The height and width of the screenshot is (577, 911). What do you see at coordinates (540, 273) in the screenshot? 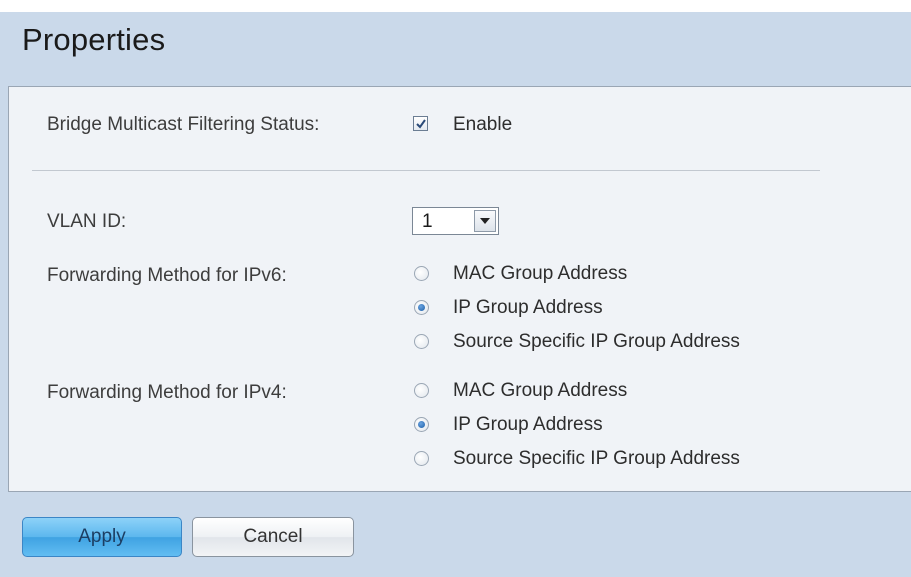
I see `ipv6-mac-group-label: MAC Group Address` at bounding box center [540, 273].